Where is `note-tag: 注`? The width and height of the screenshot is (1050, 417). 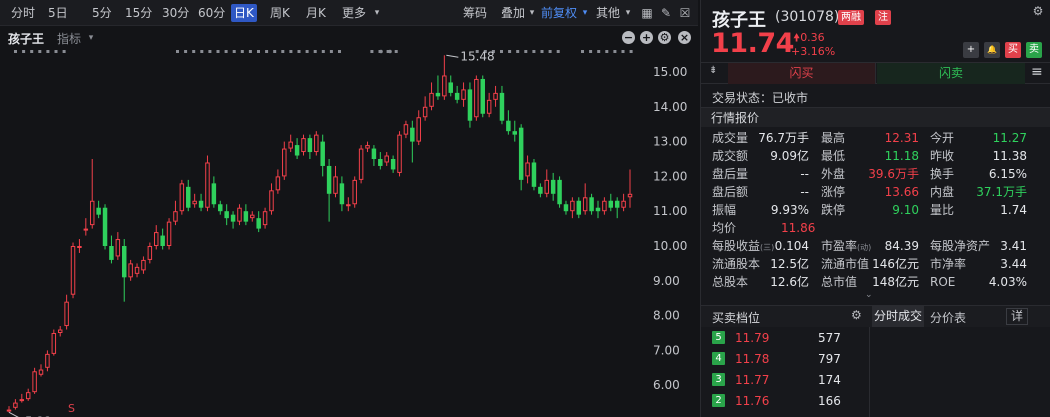 note-tag: 注 is located at coordinates (883, 17).